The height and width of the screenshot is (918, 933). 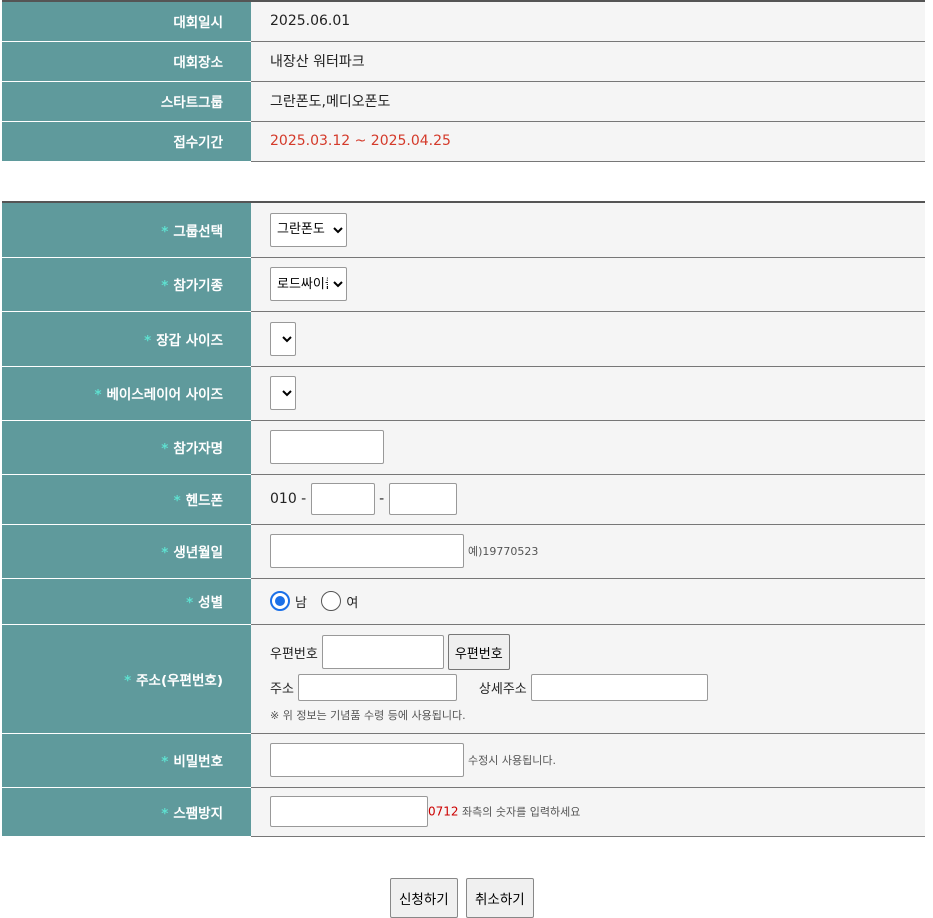 What do you see at coordinates (619, 687) in the screenshot?
I see `detail-address-input` at bounding box center [619, 687].